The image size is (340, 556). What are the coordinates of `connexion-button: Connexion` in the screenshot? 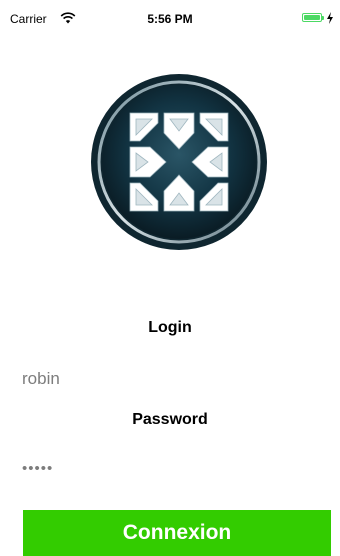 It's located at (177, 533).